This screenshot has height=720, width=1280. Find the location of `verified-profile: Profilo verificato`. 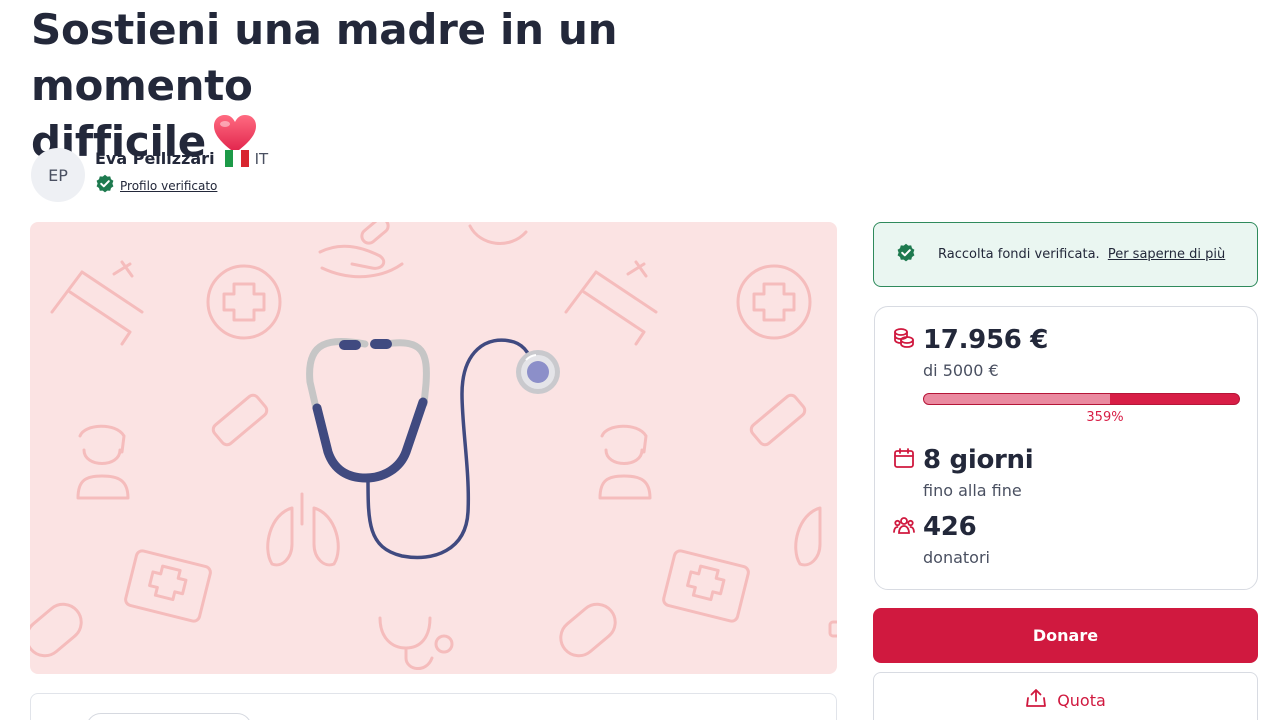

verified-profile: Profilo verificato is located at coordinates (181, 185).